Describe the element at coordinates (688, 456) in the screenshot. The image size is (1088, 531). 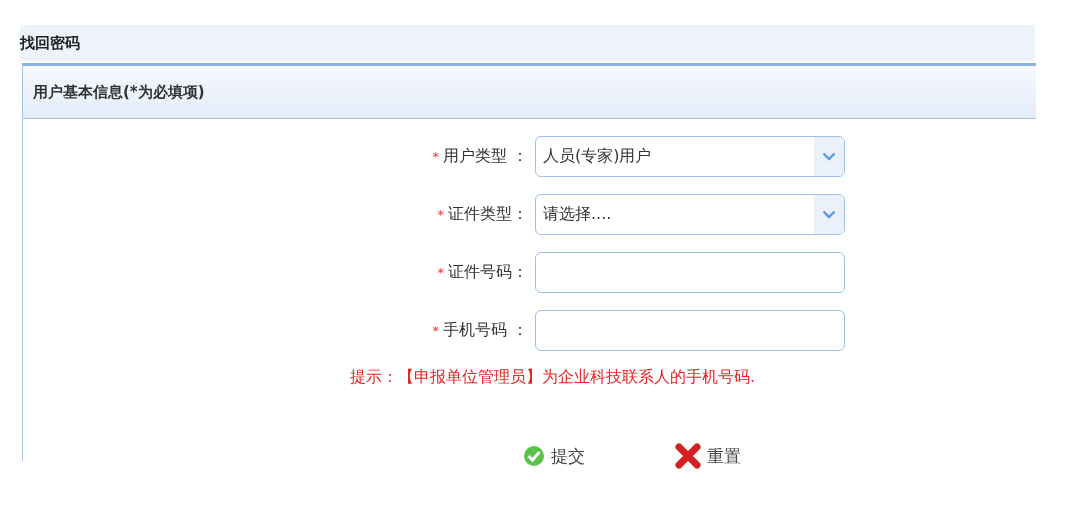
I see `close-icon` at that location.